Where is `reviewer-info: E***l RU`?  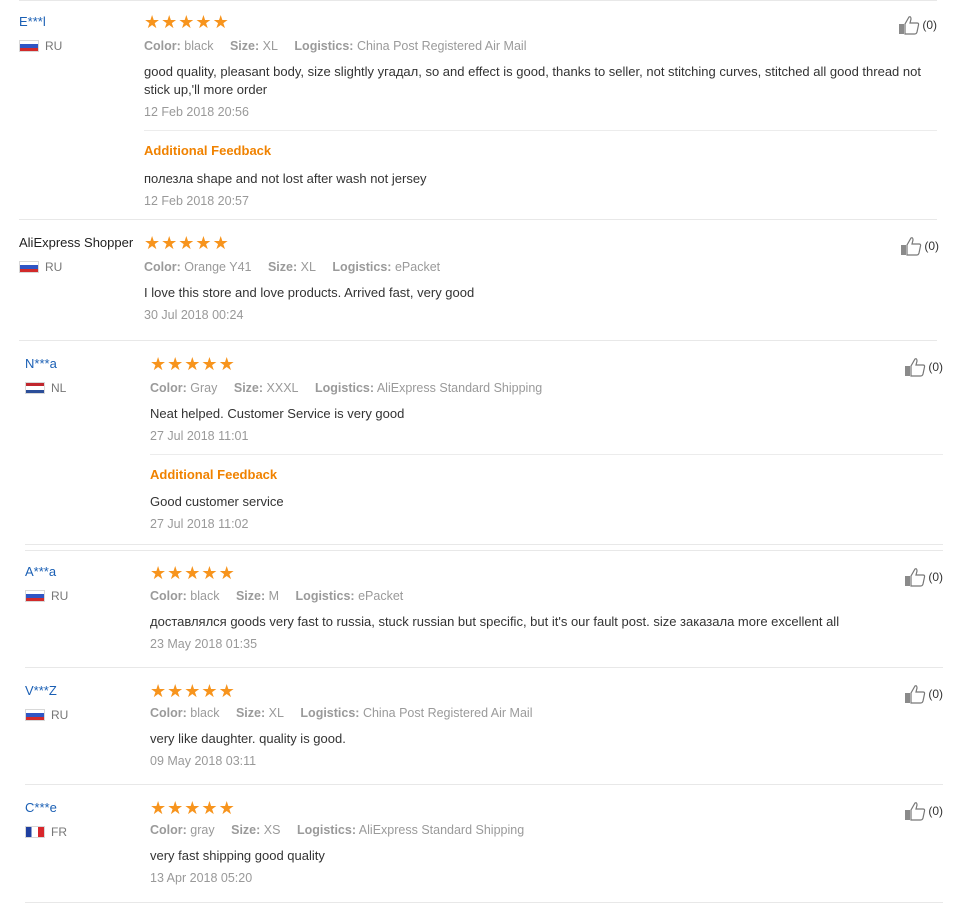 reviewer-info: E***l RU is located at coordinates (81, 33).